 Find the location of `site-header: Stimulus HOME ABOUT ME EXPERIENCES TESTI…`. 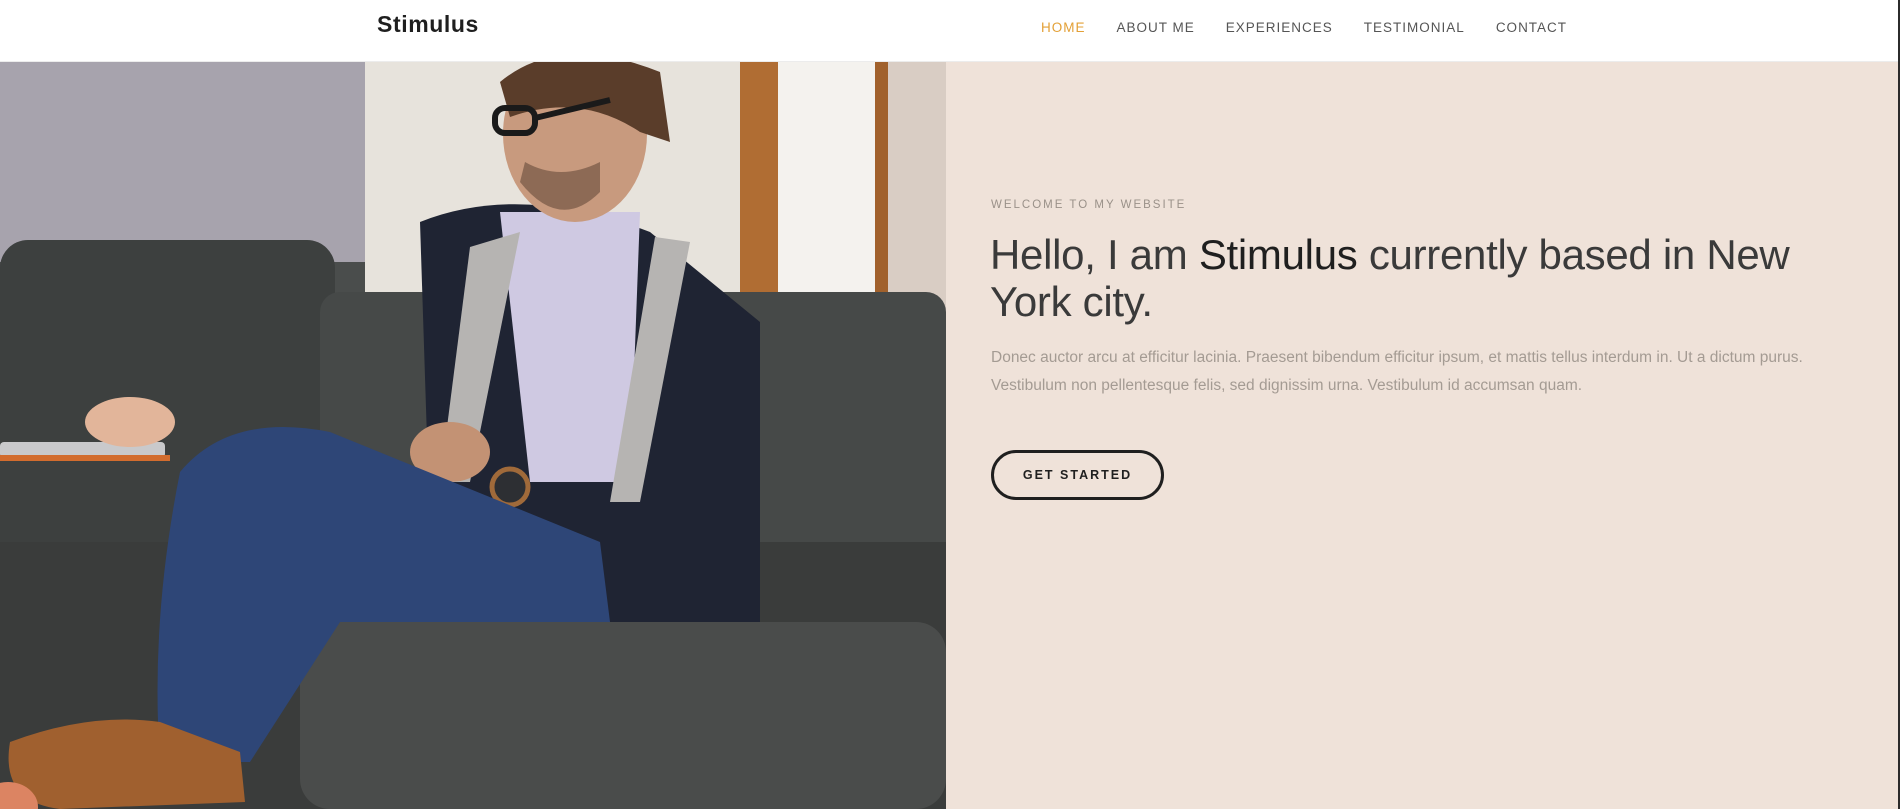

site-header: Stimulus HOME ABOUT ME EXPERIENCES TESTI… is located at coordinates (949, 31).